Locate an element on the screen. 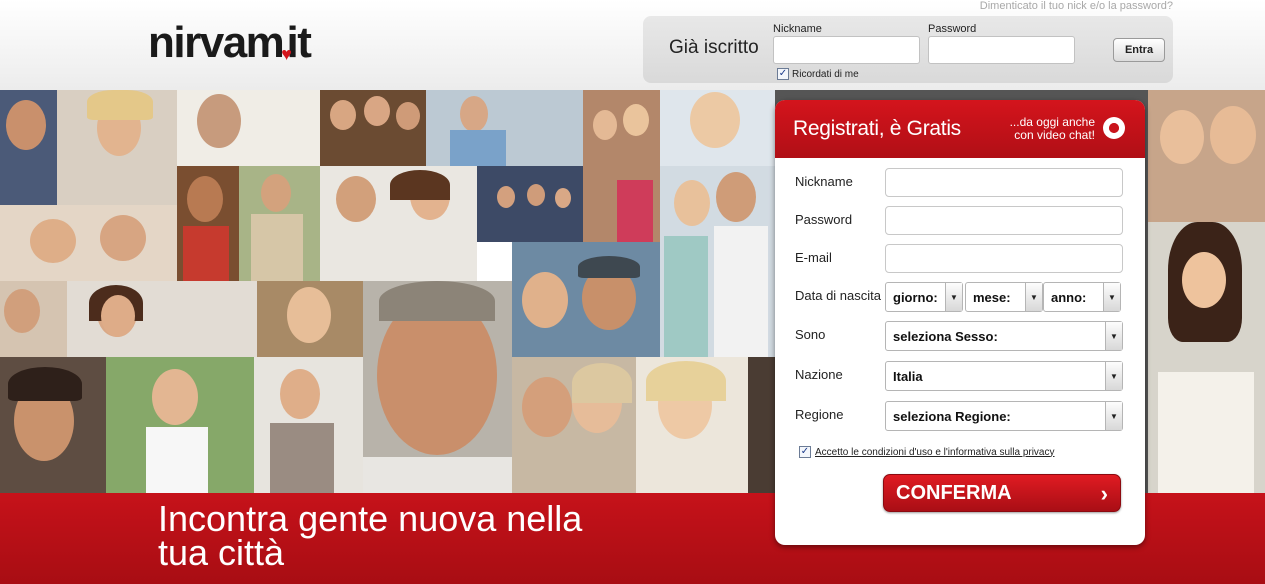 This screenshot has height=584, width=1265. remember-me-checkbox: ✓ is located at coordinates (783, 74).